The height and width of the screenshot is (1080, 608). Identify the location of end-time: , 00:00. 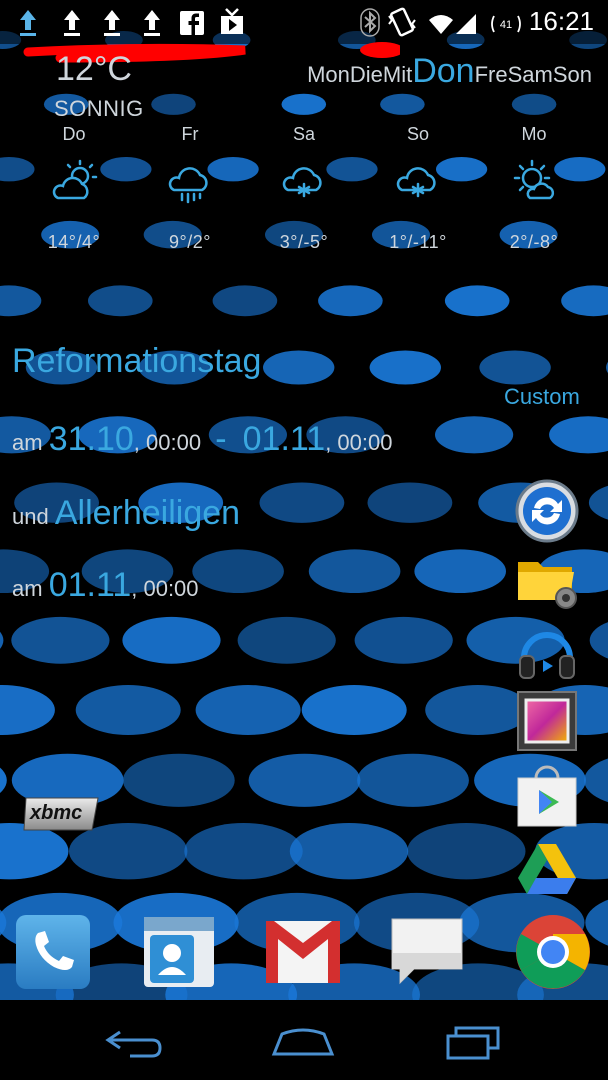
(359, 442).